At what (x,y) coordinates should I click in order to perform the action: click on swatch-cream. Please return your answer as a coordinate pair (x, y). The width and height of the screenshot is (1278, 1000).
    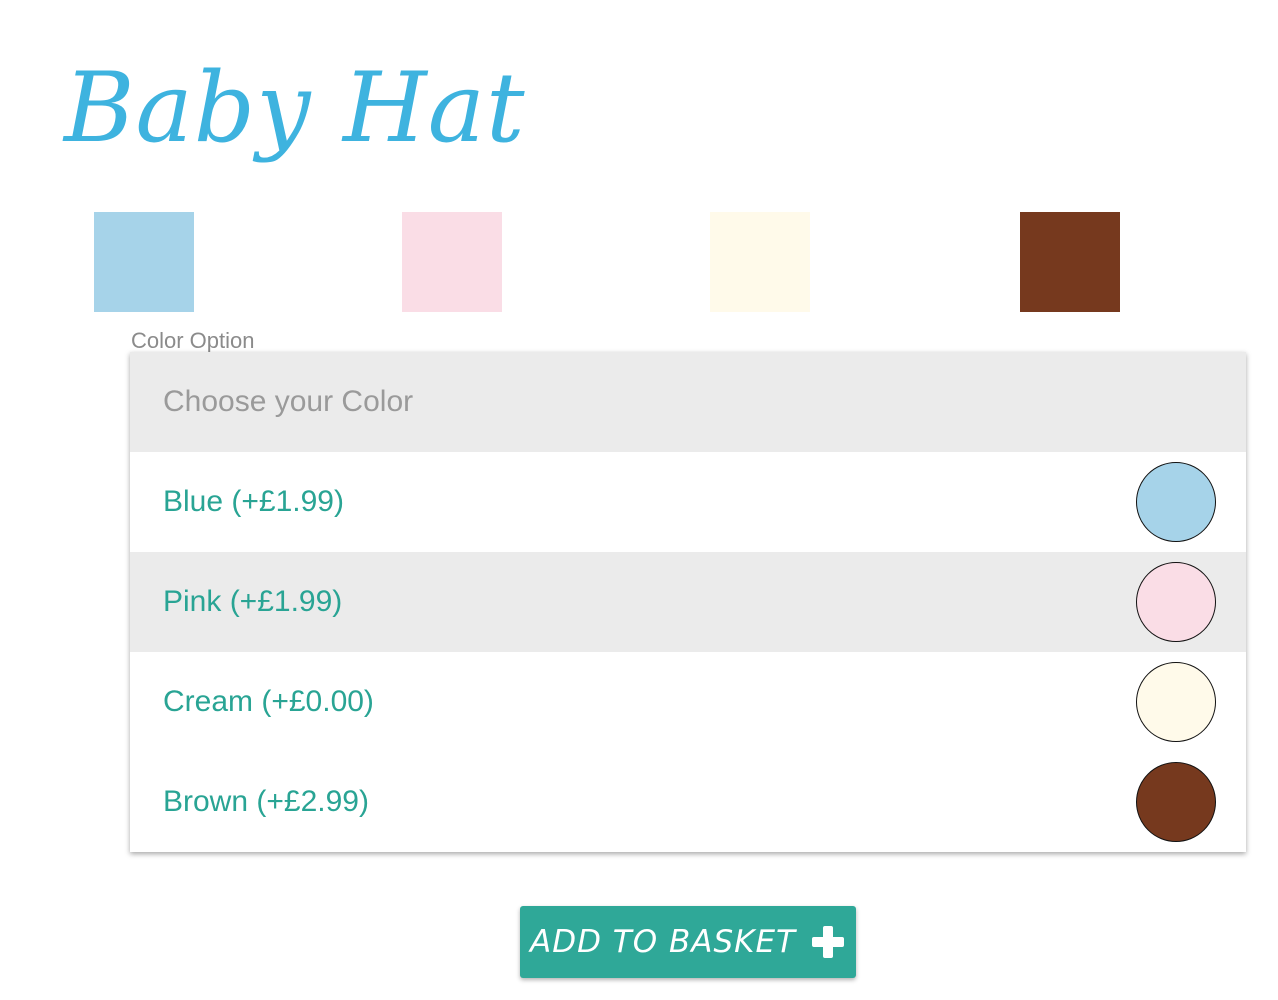
    Looking at the image, I should click on (760, 262).